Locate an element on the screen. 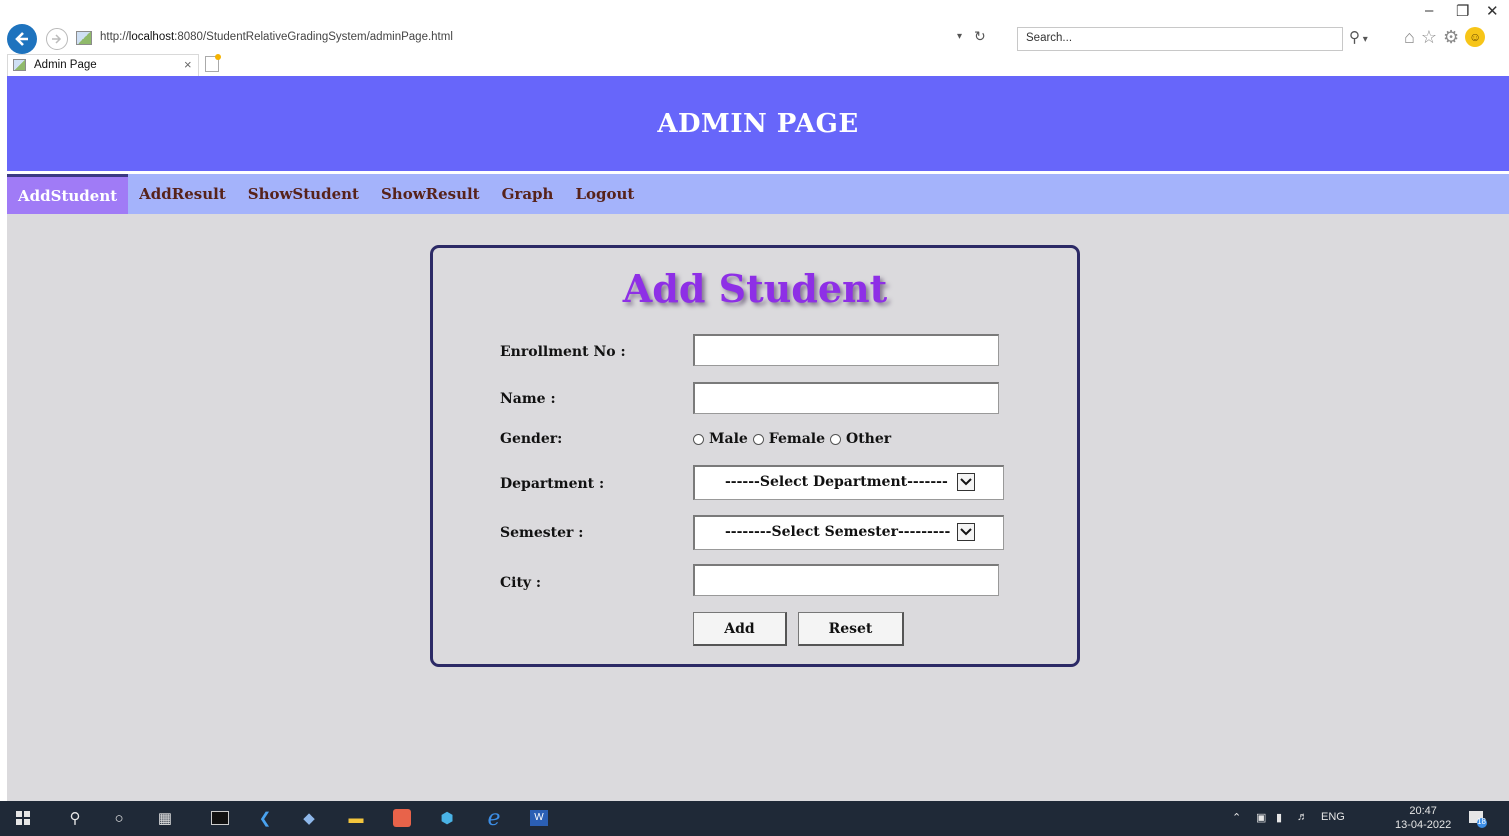 Image resolution: width=1509 pixels, height=836 pixels. page-favicon-icon is located at coordinates (84, 38).